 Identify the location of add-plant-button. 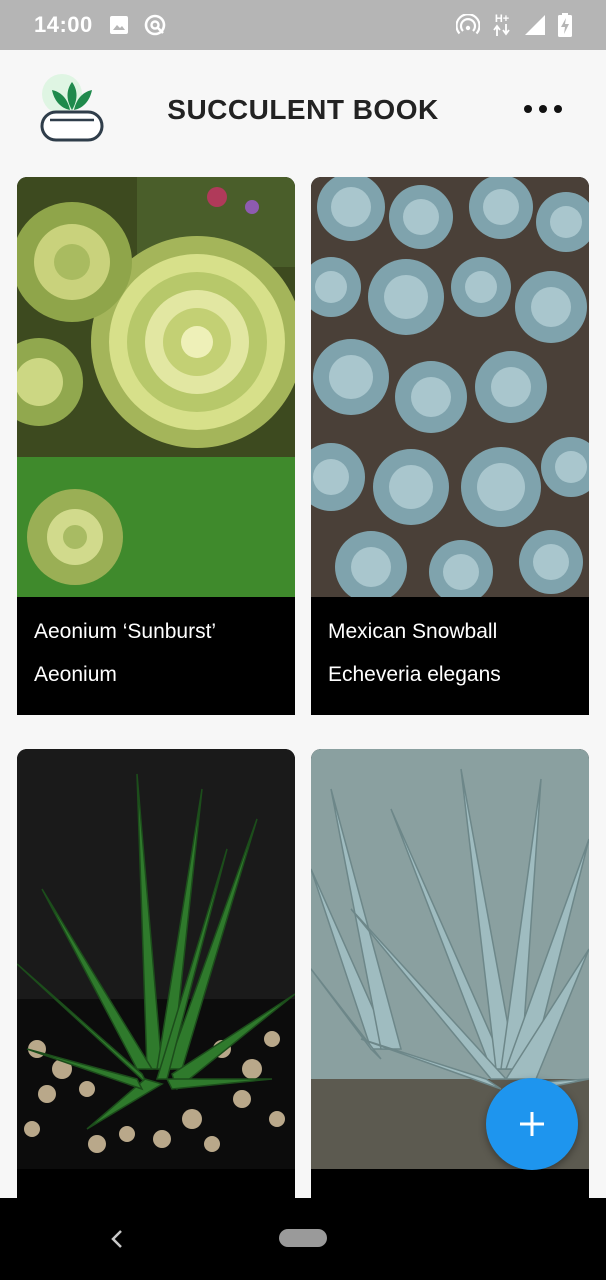
(532, 1124).